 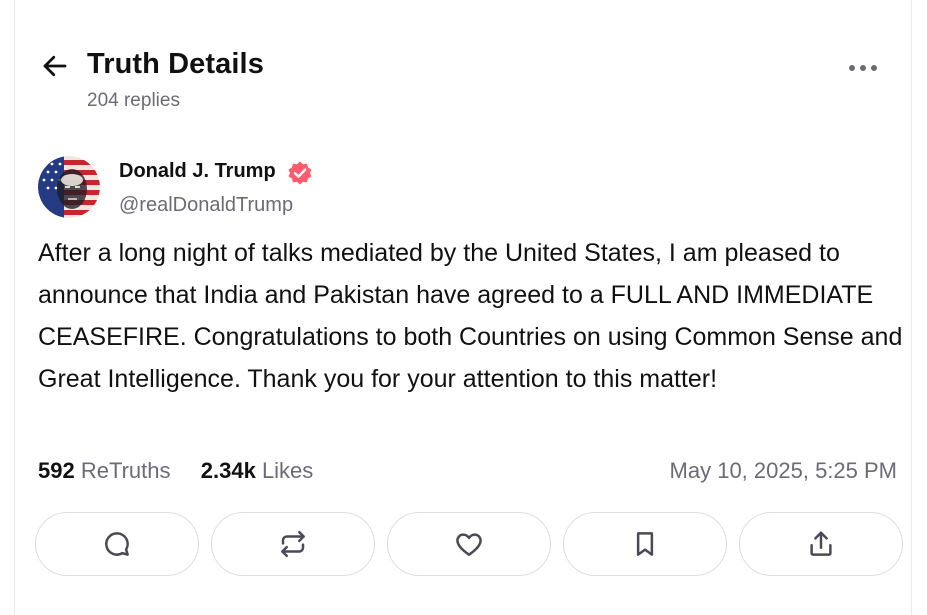 I want to click on retruths-label: ReTruths, so click(x=125, y=470).